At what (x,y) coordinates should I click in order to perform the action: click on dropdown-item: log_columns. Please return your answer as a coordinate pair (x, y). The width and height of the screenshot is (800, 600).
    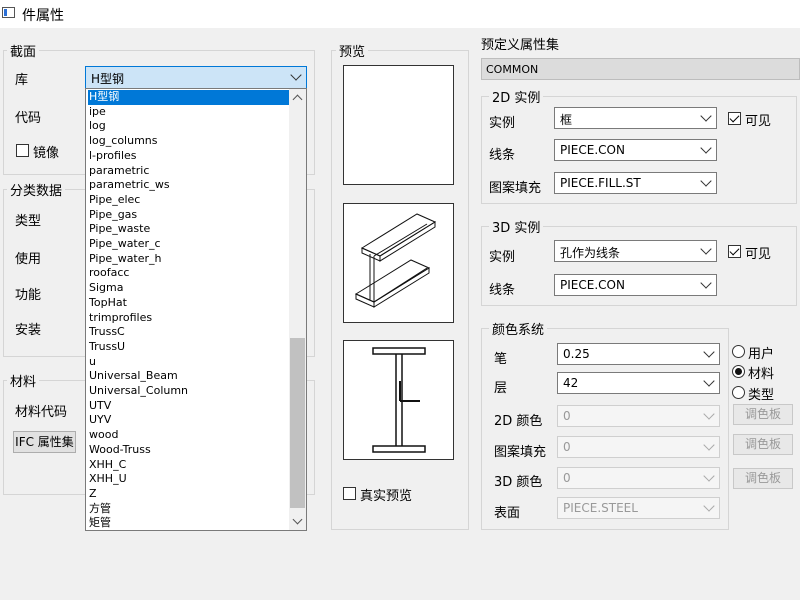
    Looking at the image, I should click on (123, 141).